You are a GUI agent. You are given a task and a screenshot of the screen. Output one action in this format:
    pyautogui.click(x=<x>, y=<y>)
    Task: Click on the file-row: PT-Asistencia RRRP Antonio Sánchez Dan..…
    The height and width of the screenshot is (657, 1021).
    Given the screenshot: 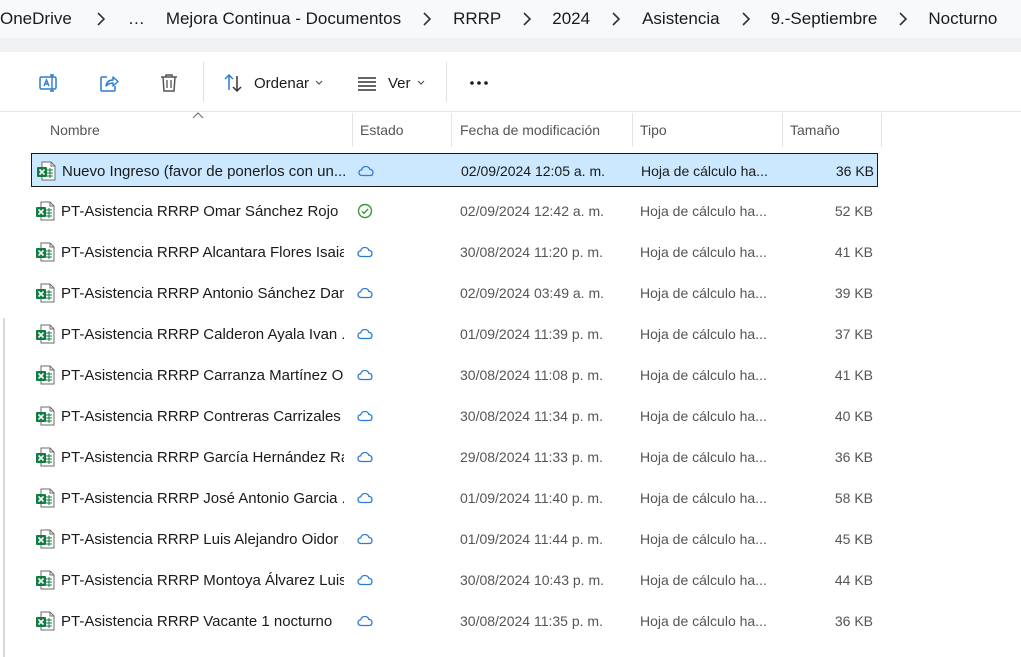 What is the action you would take?
    pyautogui.click(x=454, y=293)
    